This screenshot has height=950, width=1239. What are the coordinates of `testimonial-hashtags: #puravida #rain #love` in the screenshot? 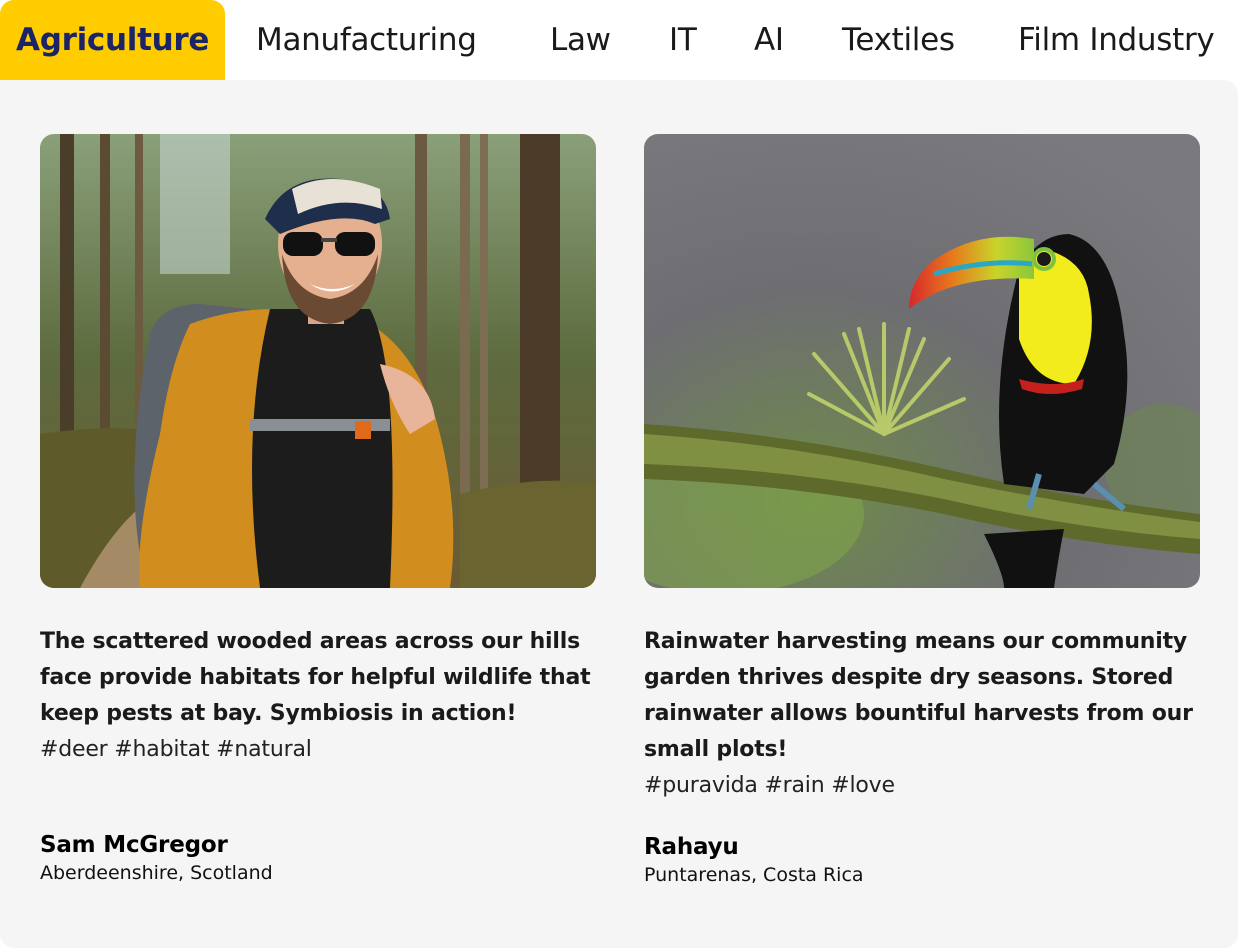 It's located at (769, 785).